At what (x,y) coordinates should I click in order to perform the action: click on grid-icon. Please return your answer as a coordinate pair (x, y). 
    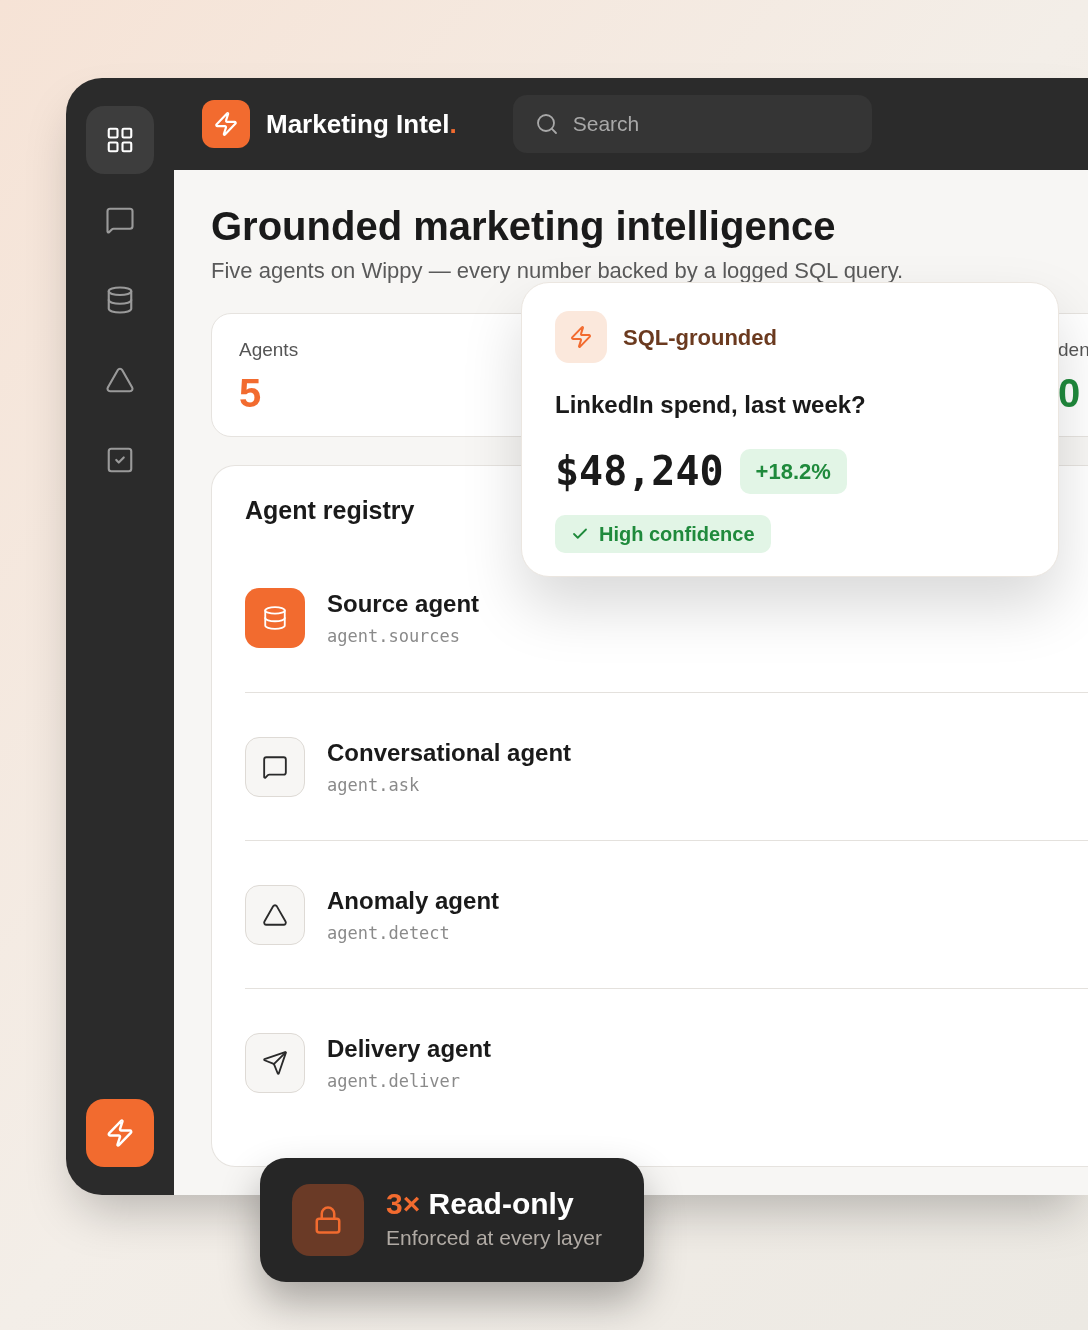
    Looking at the image, I should click on (120, 140).